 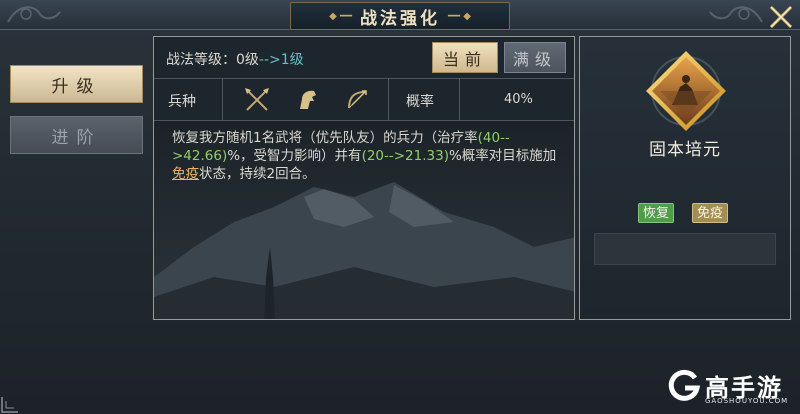 What do you see at coordinates (340, 16) in the screenshot?
I see `title-ornament-left: ◆ ━━` at bounding box center [340, 16].